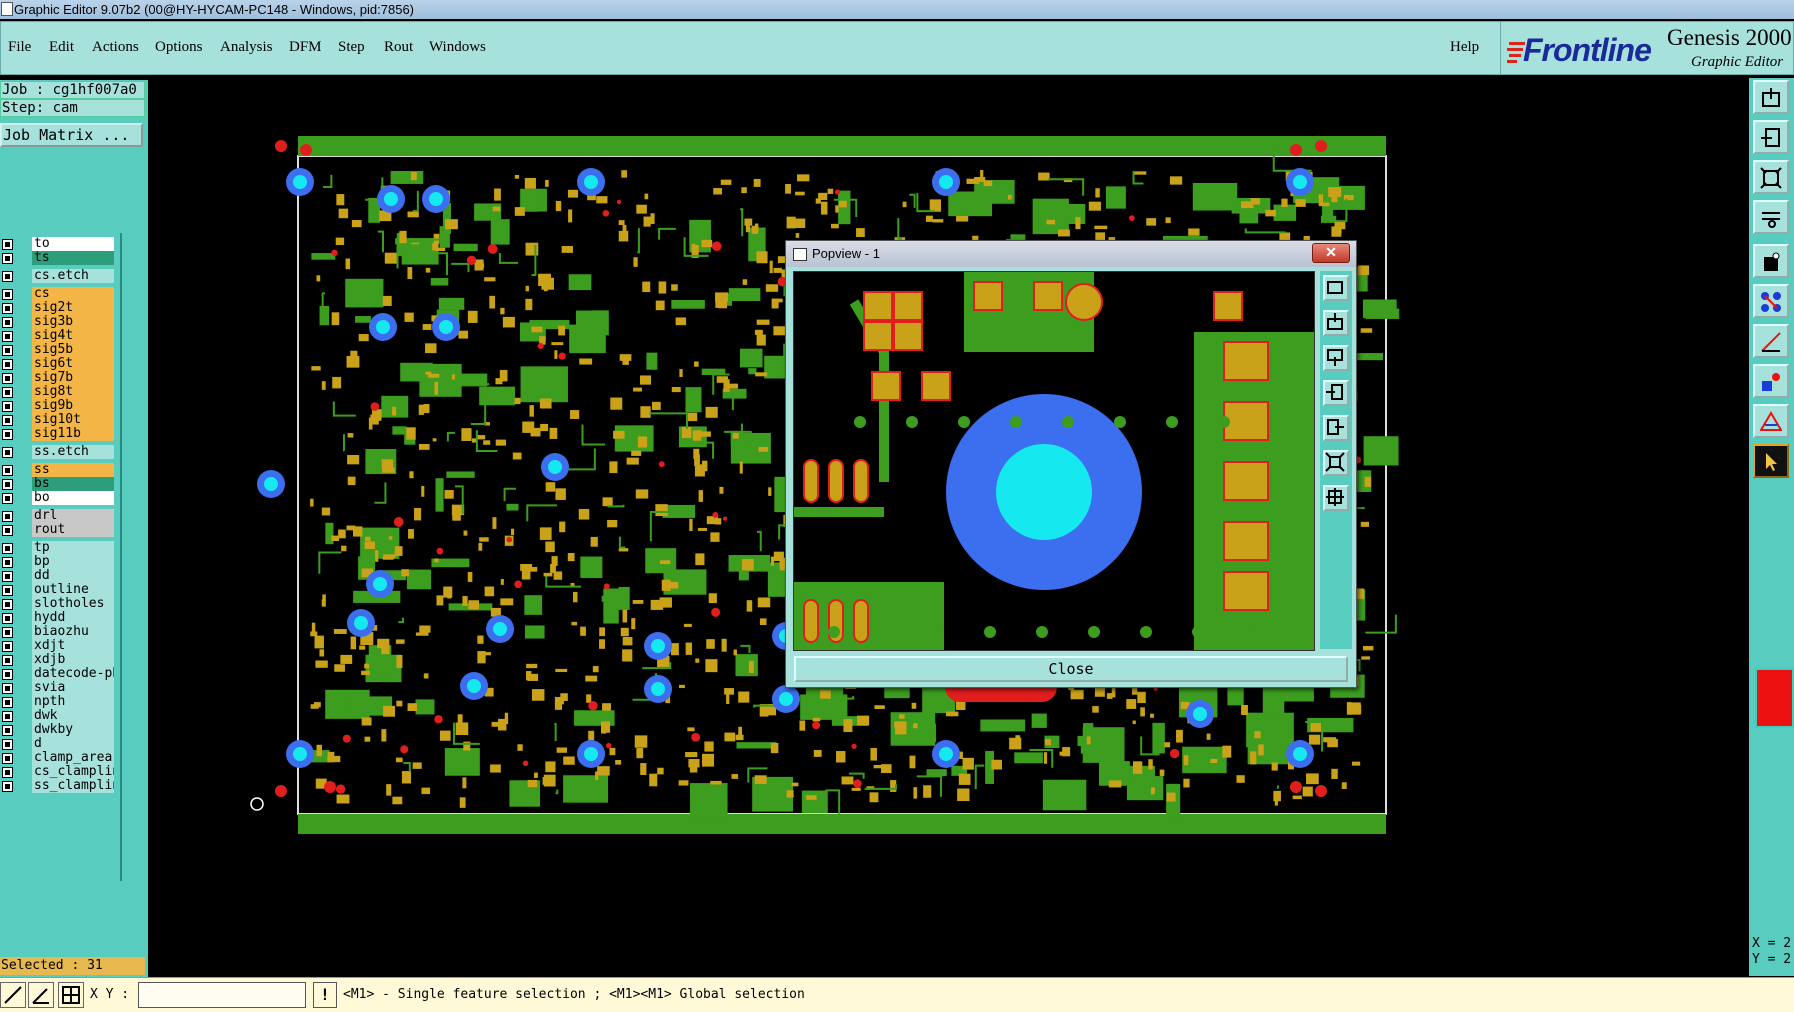 The height and width of the screenshot is (1012, 1794). I want to click on tool-warning, so click(1771, 421).